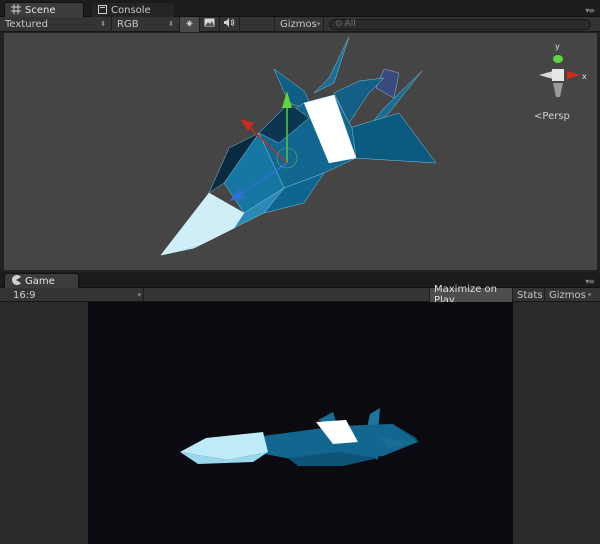 This screenshot has width=600, height=544. I want to click on tab-console-label: Console, so click(131, 10).